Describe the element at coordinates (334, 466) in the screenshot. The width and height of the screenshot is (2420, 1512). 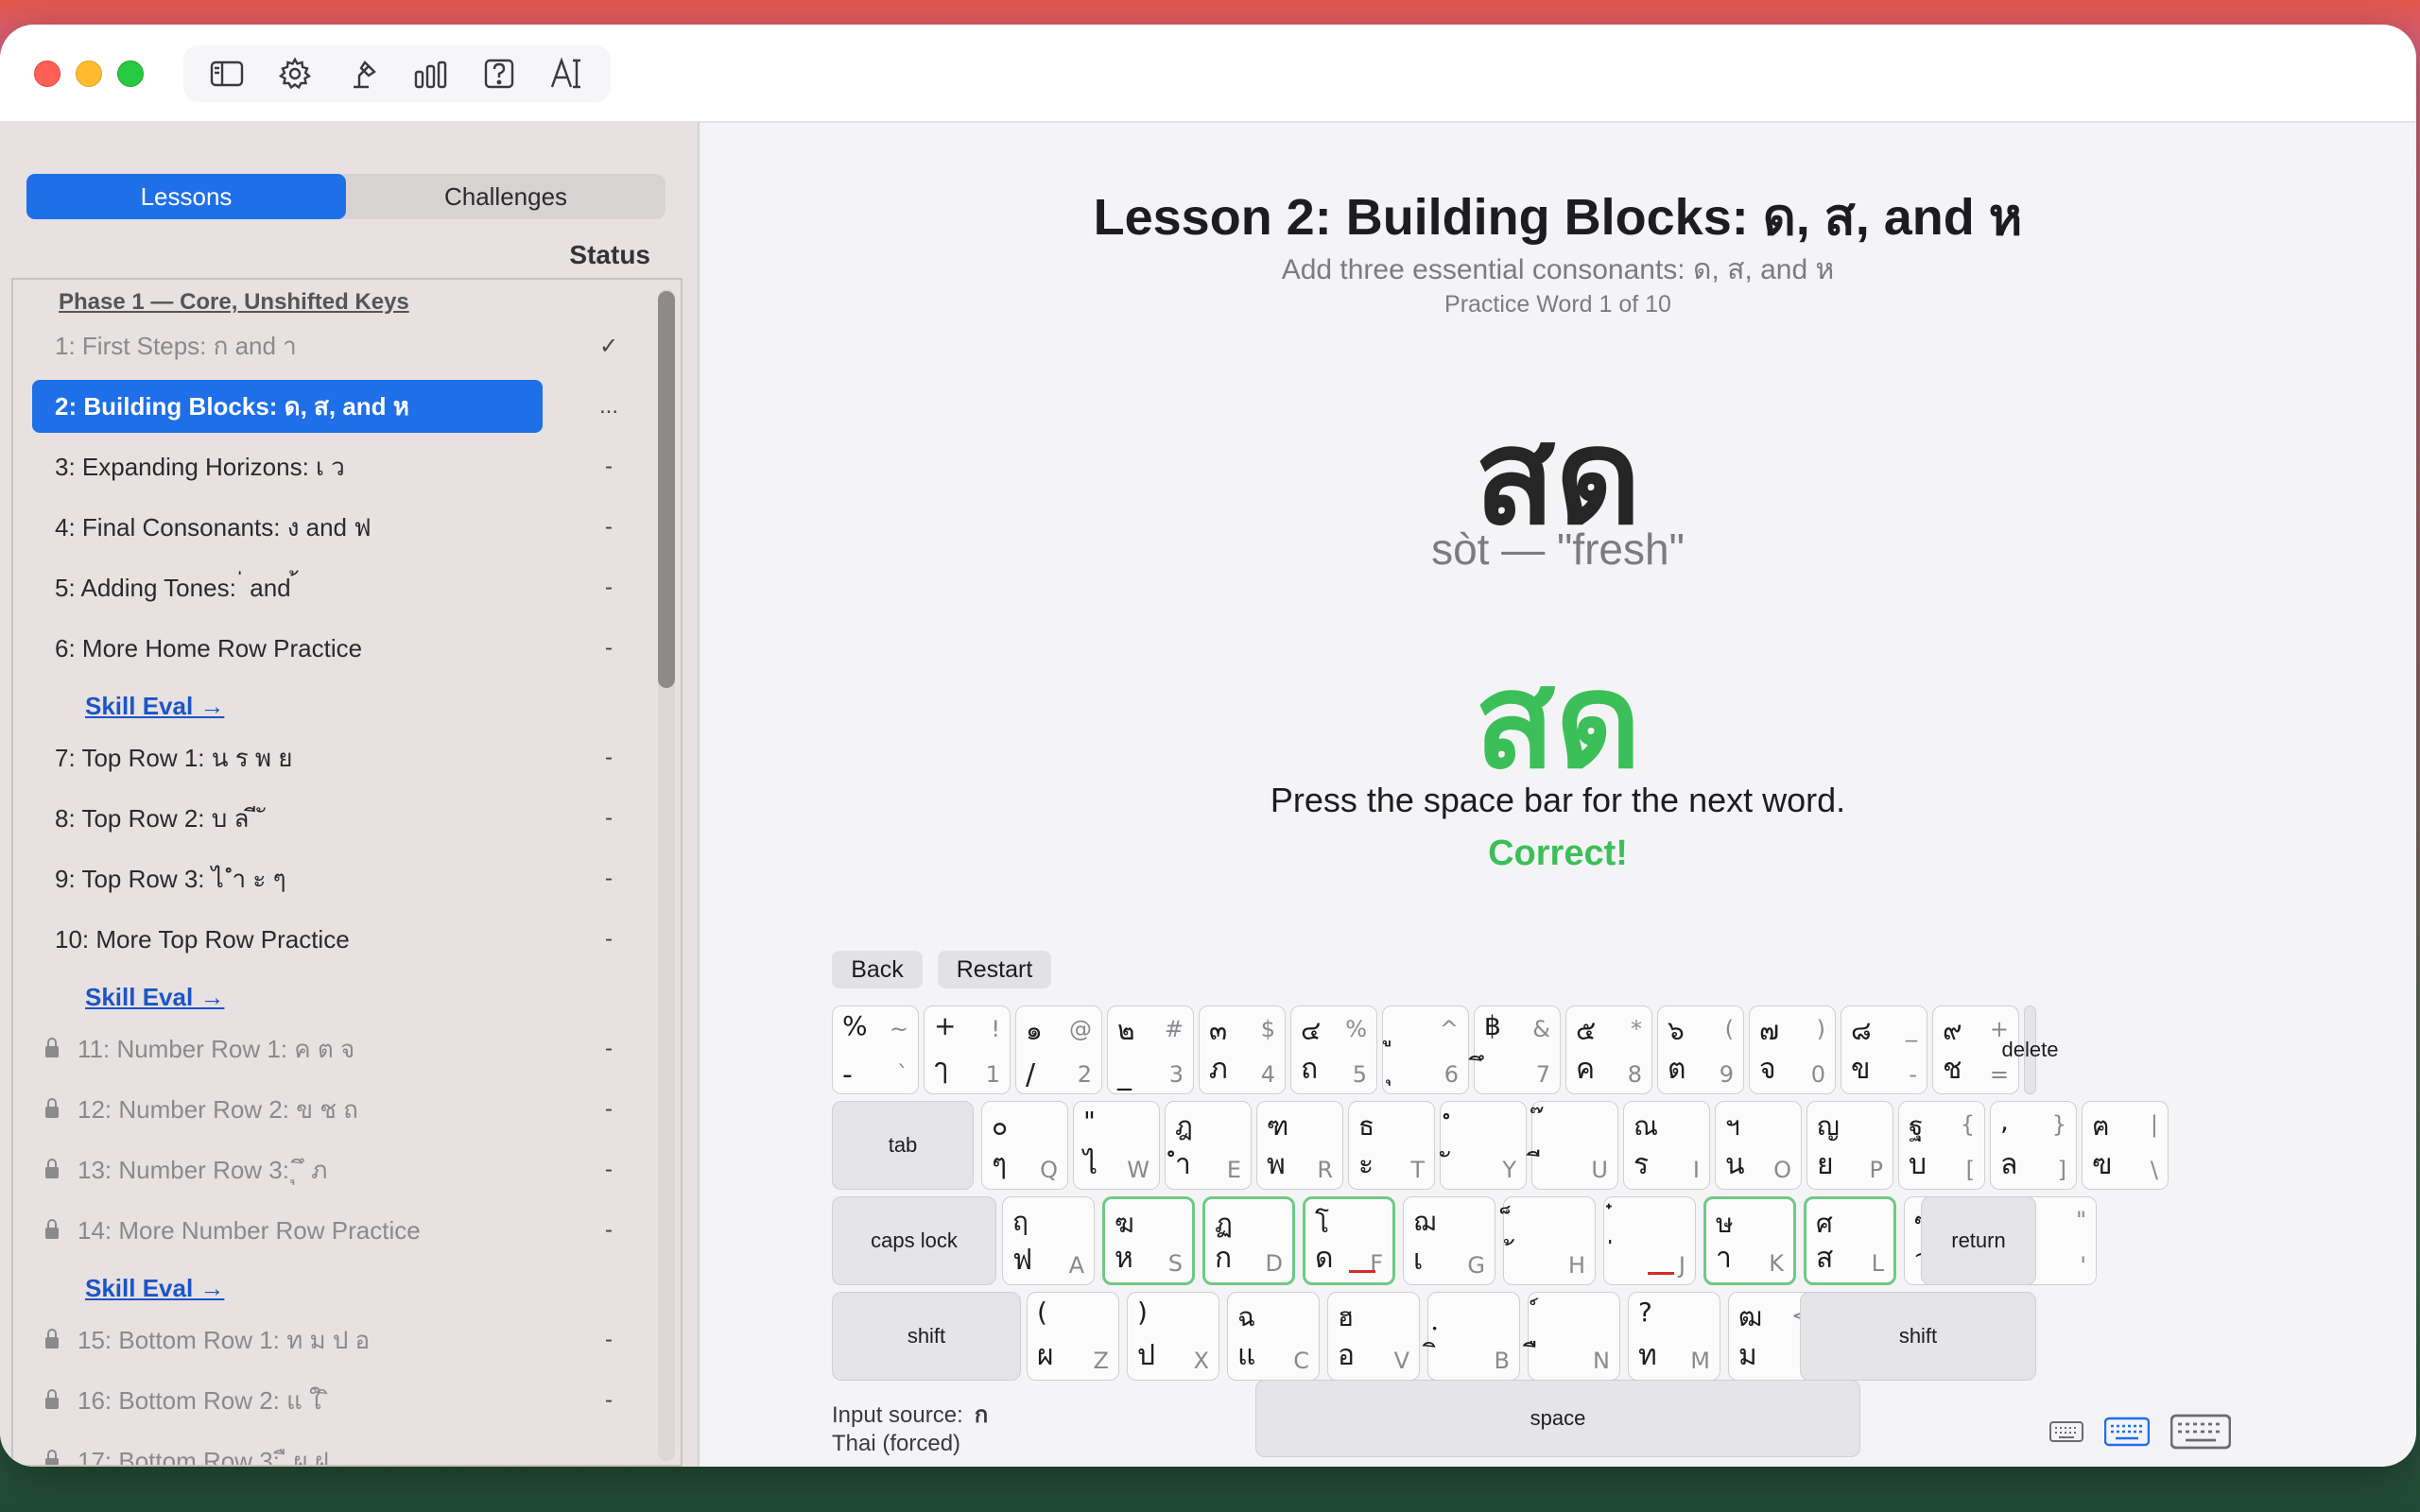
I see `lesson-item-3: 3: Expanding Horizons: เ ว -` at that location.